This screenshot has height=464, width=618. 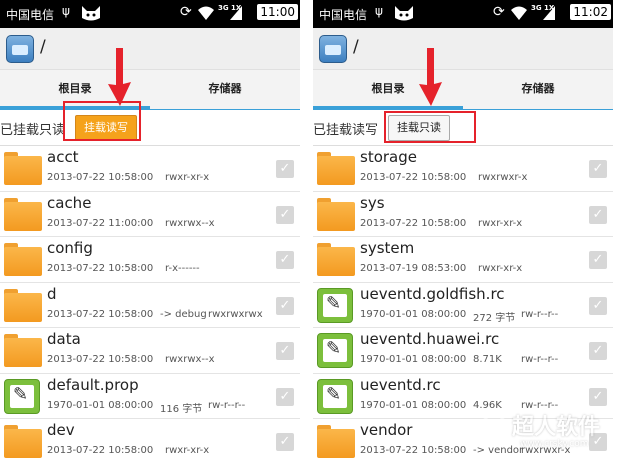 What do you see at coordinates (100, 223) in the screenshot?
I see `file-date: 2013-07-22 11:00:00` at bounding box center [100, 223].